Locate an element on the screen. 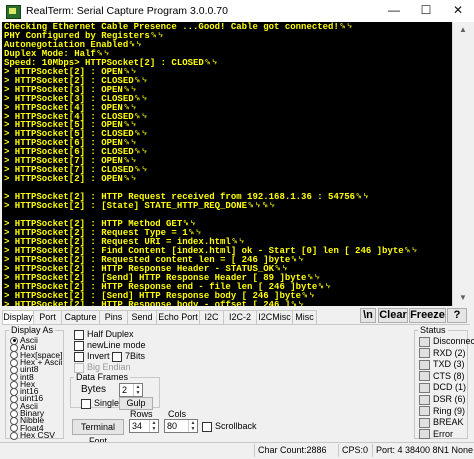 This screenshot has height=459, width=474. data-frames-group: Data Frames Bytes 2 ▲ ▼ Single Gulp is located at coordinates (115, 391).